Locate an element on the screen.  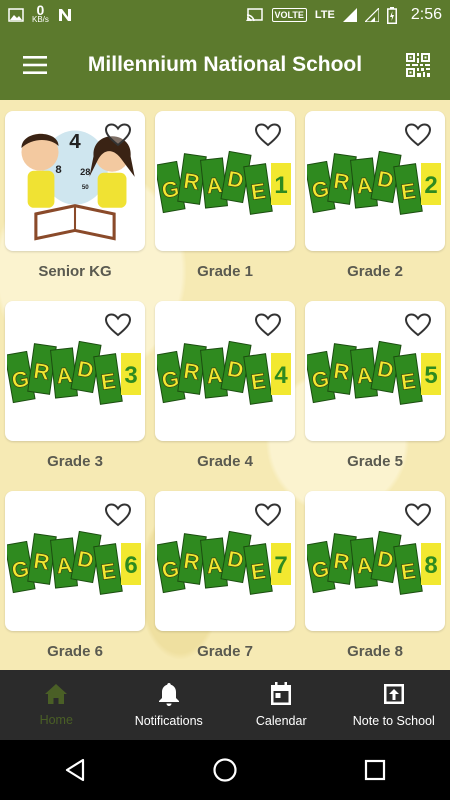
grade-banner-image: GRADE6 is located at coordinates (74, 562).